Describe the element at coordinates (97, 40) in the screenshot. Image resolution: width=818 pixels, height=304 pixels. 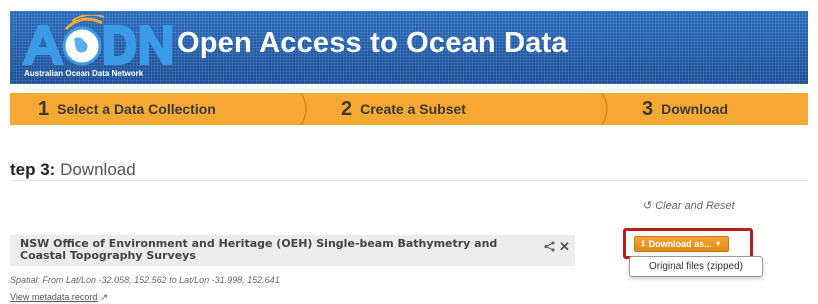
I see `logo-graphic` at that location.